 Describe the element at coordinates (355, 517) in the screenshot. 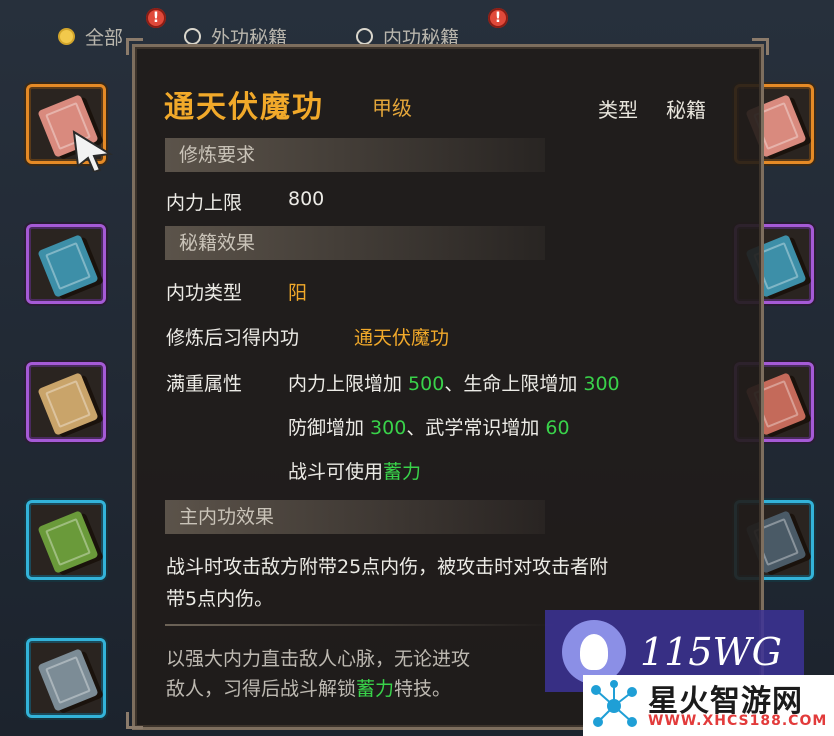

I see `section-header-main-effect: 主内功效果` at that location.